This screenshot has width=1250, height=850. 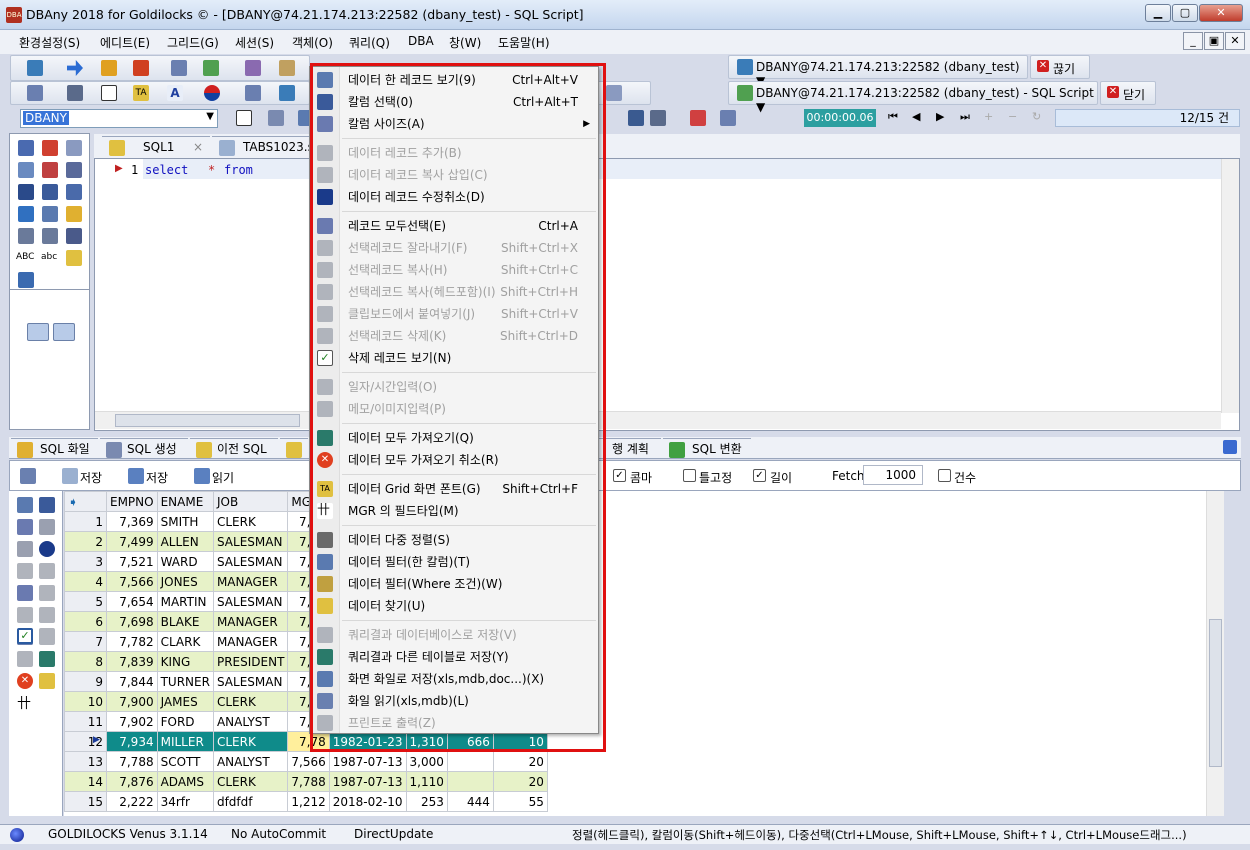 What do you see at coordinates (253, 93) in the screenshot?
I see `grid-icon` at bounding box center [253, 93].